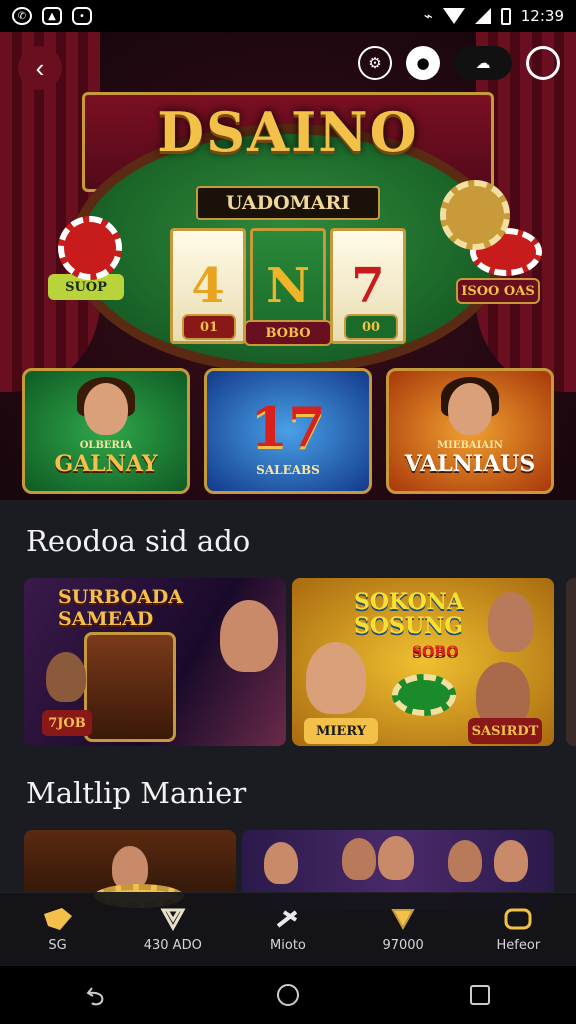 The width and height of the screenshot is (576, 1024). Describe the element at coordinates (288, 427) in the screenshot. I see `game-card-title: 17` at that location.